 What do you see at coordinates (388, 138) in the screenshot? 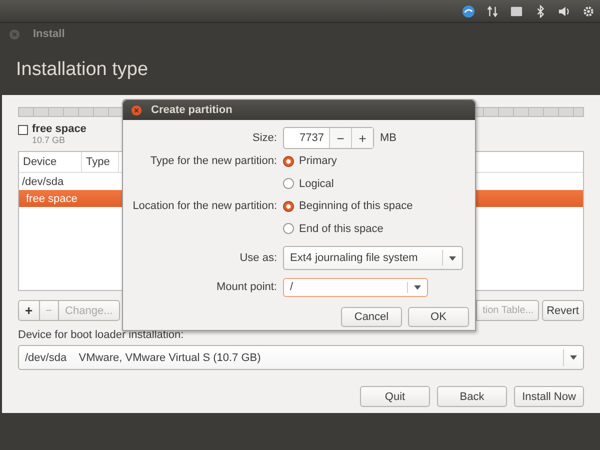
I see `unit-label: MB` at bounding box center [388, 138].